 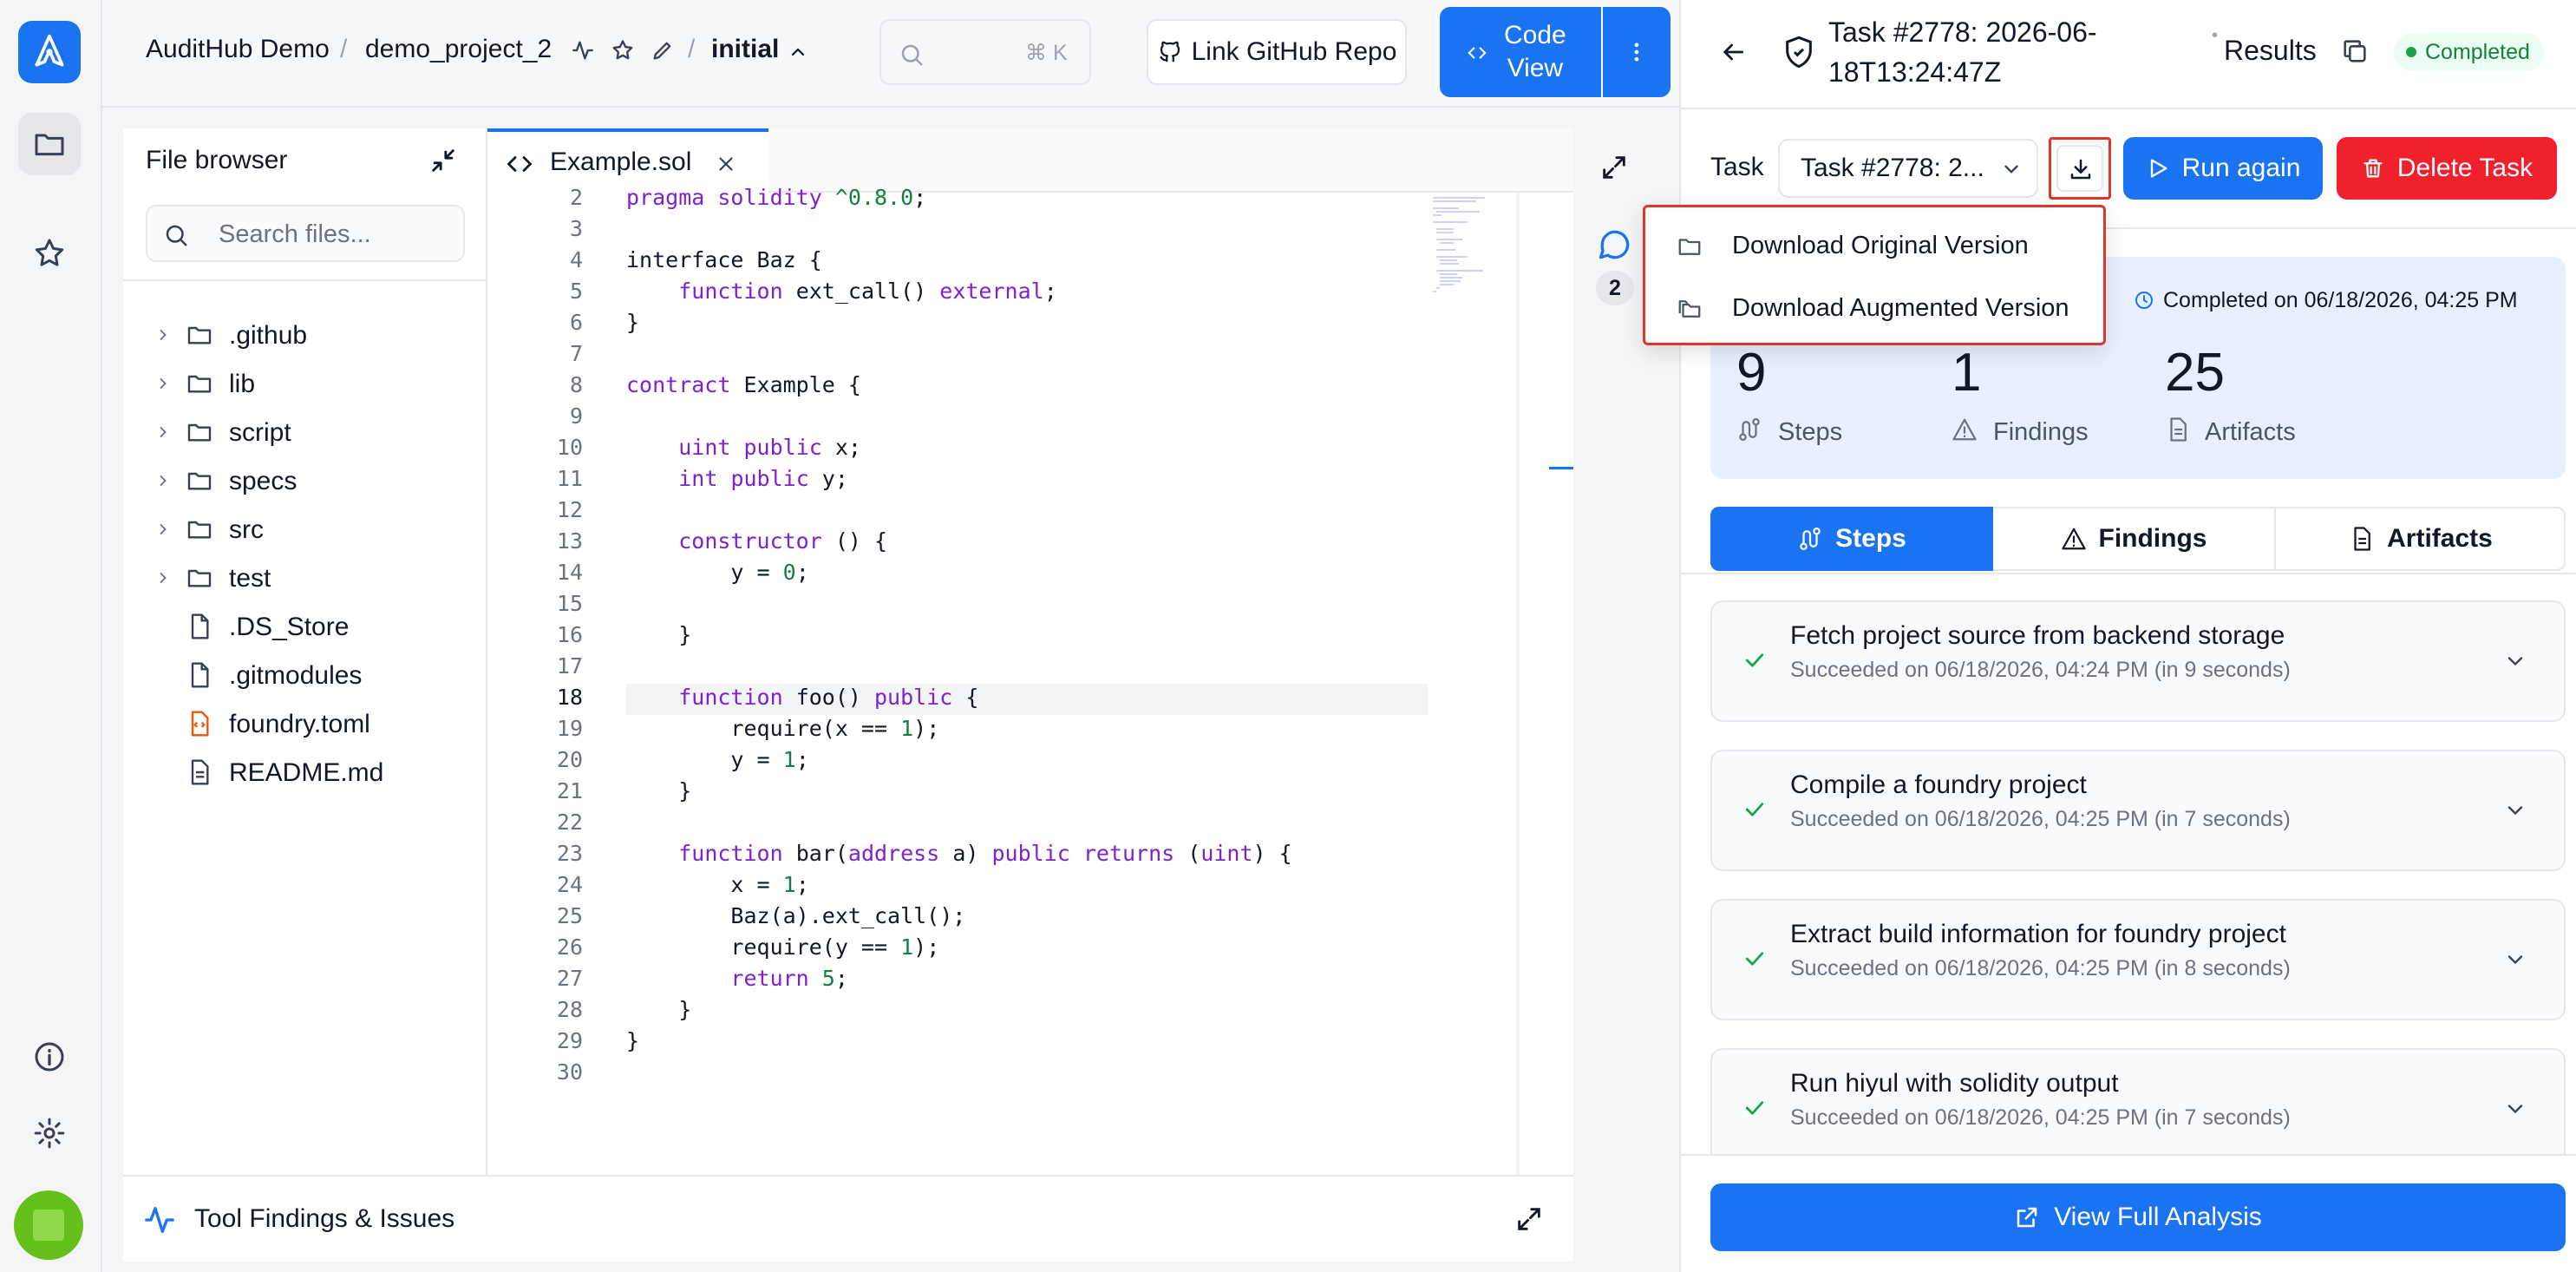 What do you see at coordinates (49, 1057) in the screenshot?
I see `info-button` at bounding box center [49, 1057].